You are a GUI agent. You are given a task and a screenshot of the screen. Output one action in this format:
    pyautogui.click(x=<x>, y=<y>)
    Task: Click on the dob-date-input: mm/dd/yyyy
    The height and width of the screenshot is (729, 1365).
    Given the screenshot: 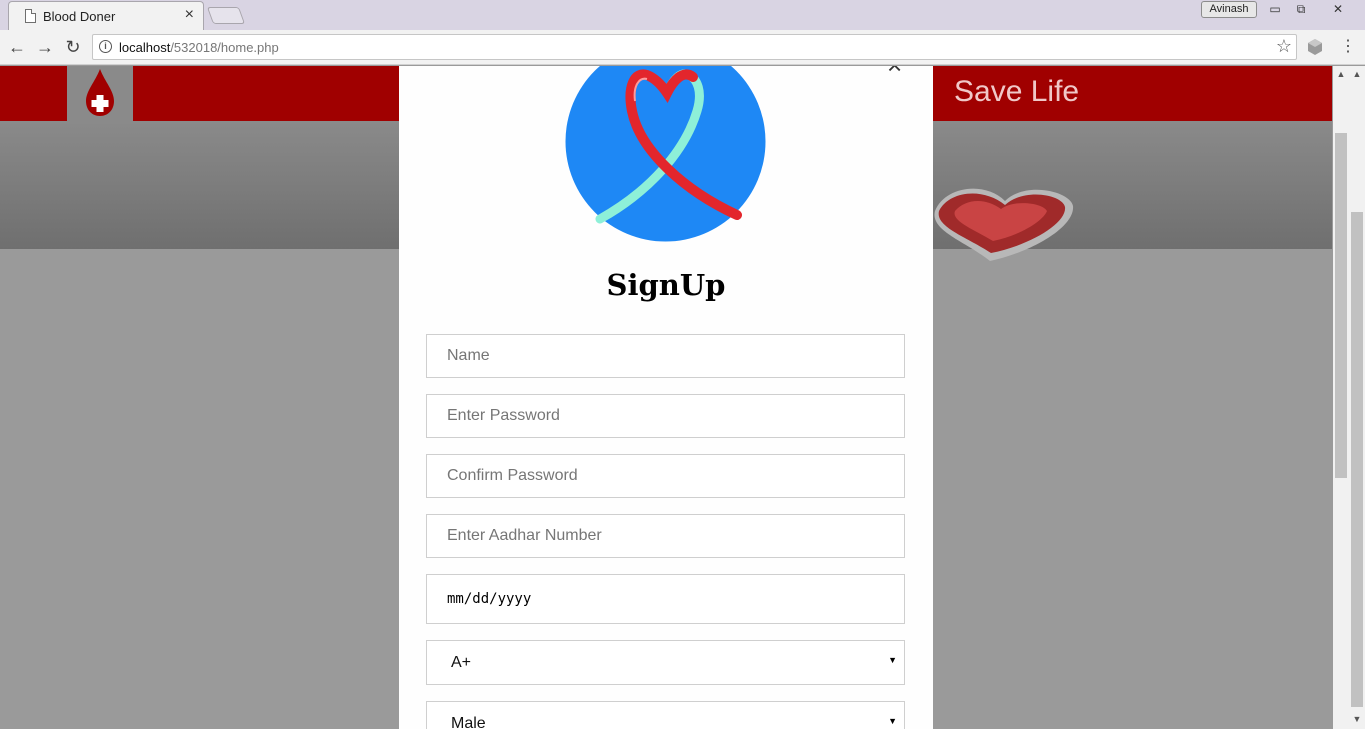 What is the action you would take?
    pyautogui.click(x=665, y=599)
    